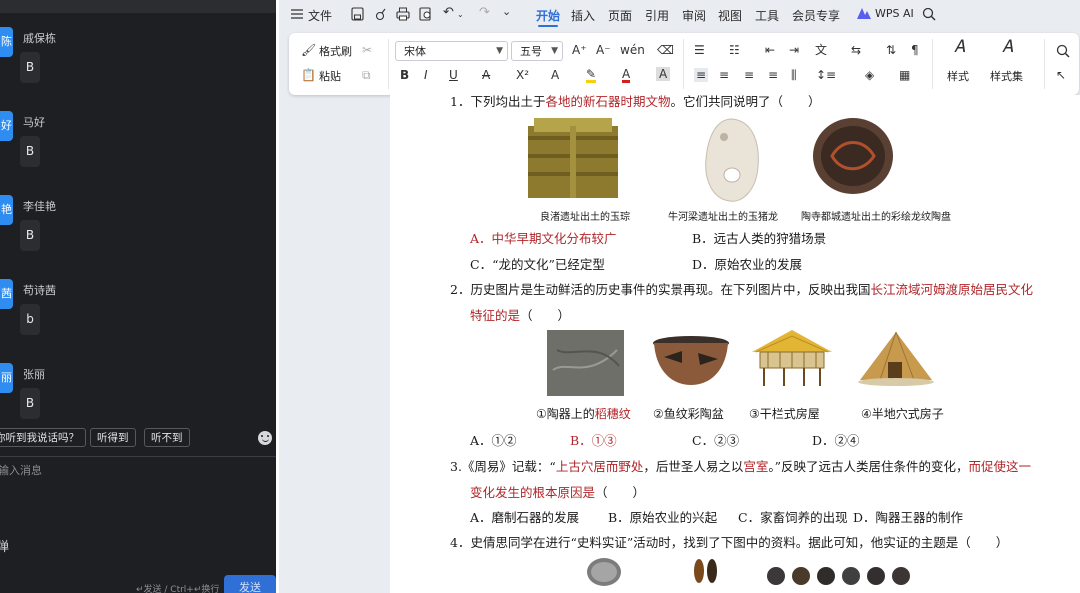 The width and height of the screenshot is (1080, 593). I want to click on image-caption: 牛河梁遗址出土的玉猪龙, so click(723, 217).